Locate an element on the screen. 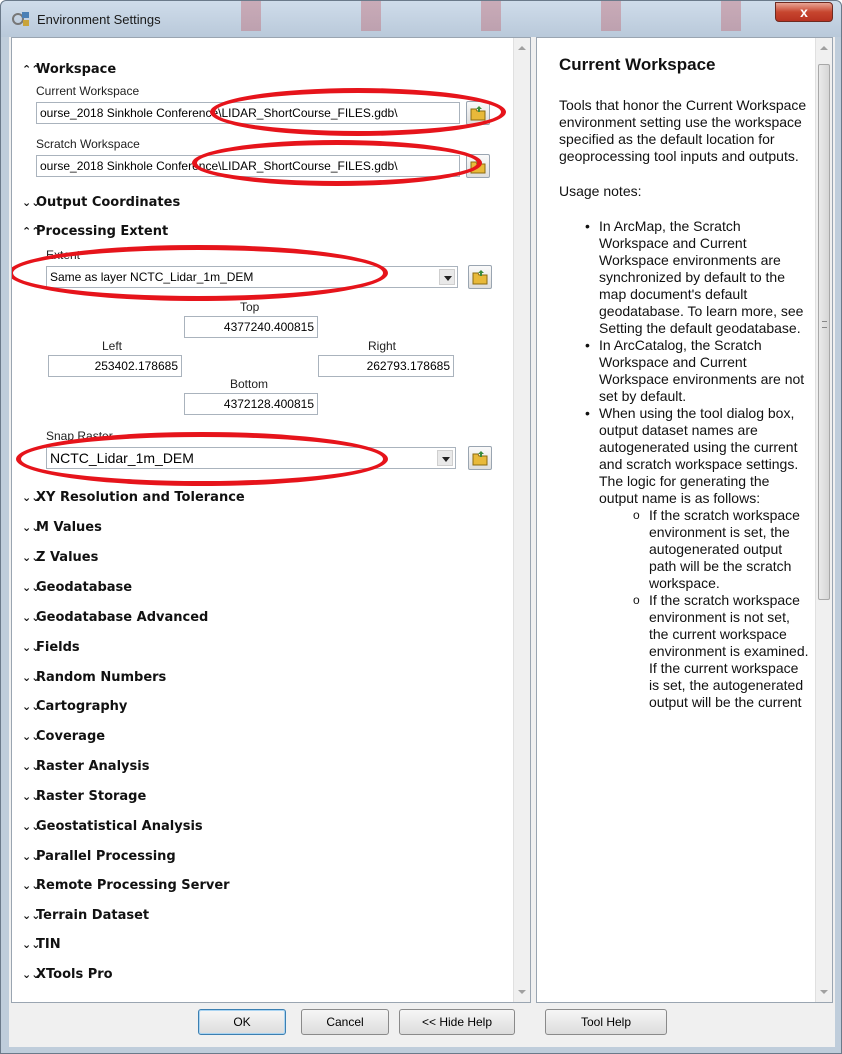 Image resolution: width=842 pixels, height=1054 pixels. extent-dropdown: Same as layer NCTC_Lidar_1m_DEM is located at coordinates (252, 277).